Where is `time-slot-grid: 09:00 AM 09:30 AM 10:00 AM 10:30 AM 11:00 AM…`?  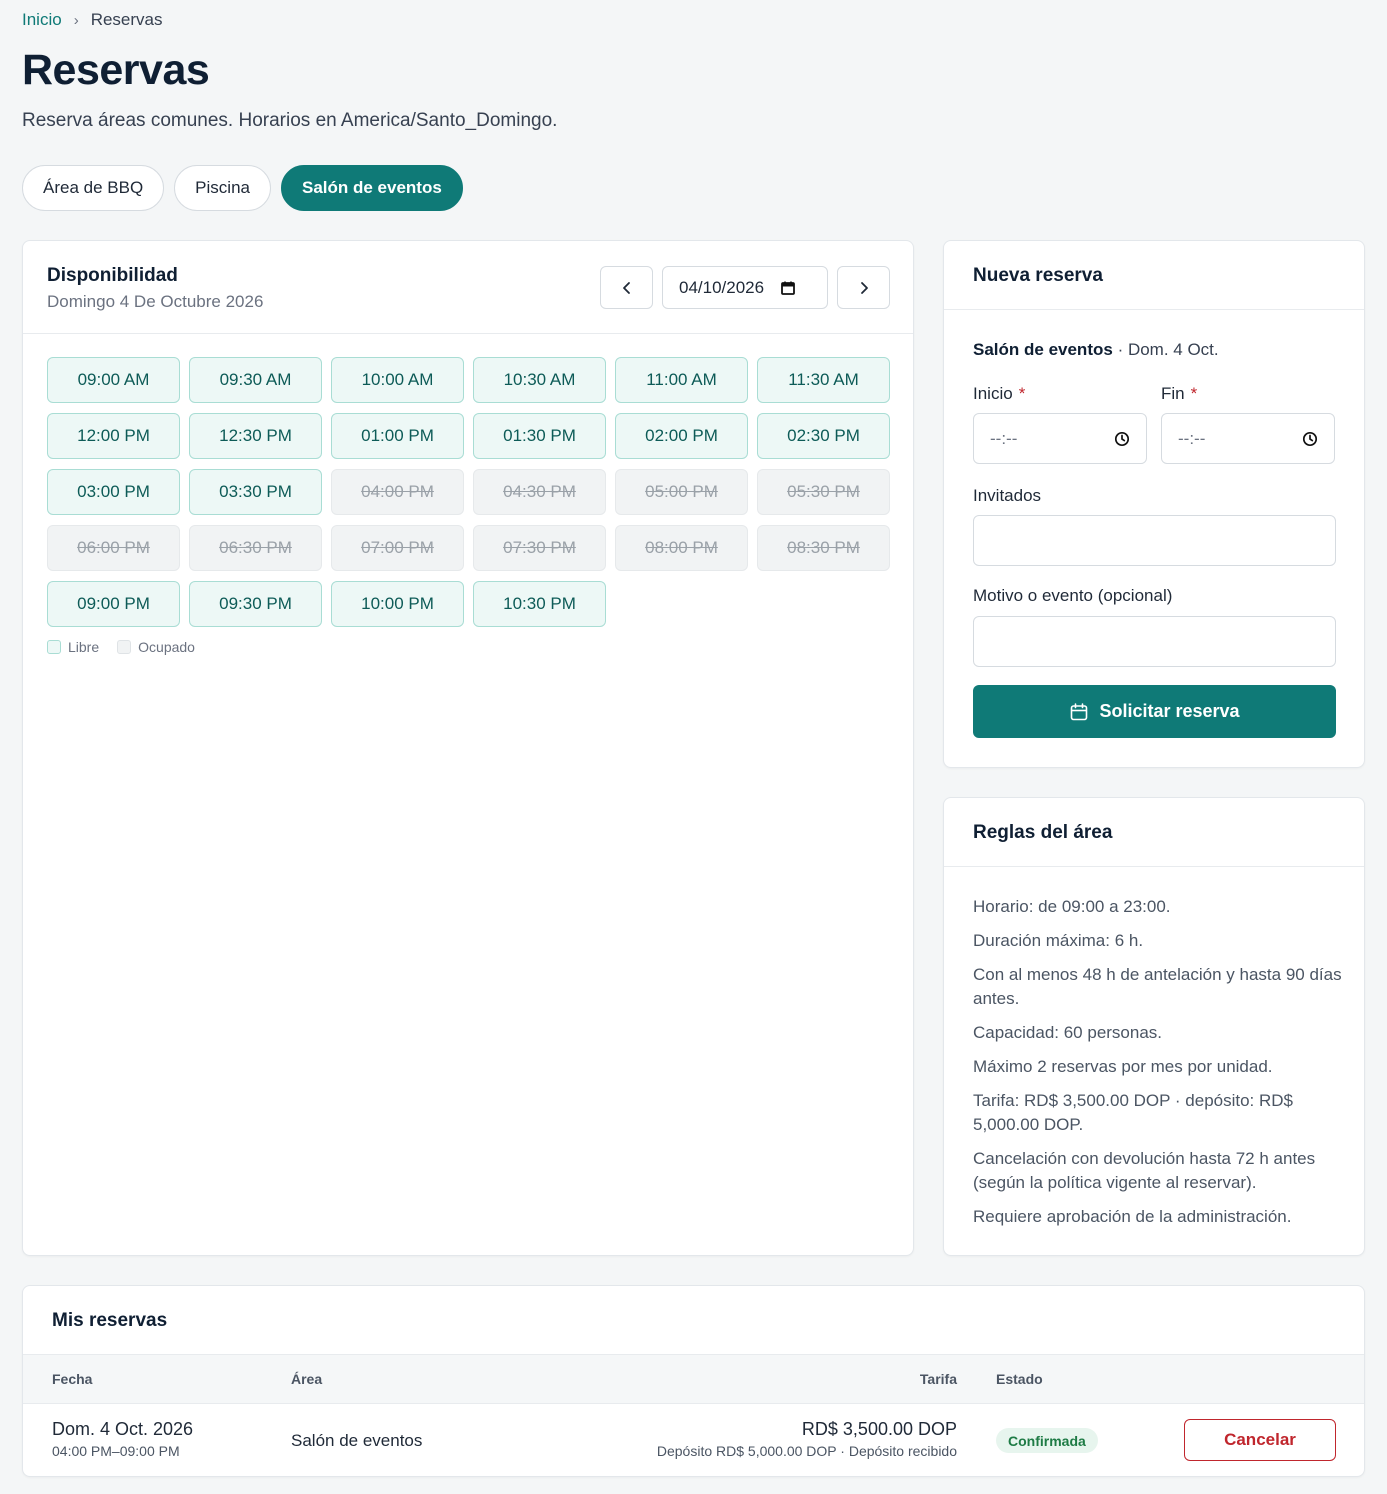 time-slot-grid: 09:00 AM 09:30 AM 10:00 AM 10:30 AM 11:00 AM… is located at coordinates (468, 492).